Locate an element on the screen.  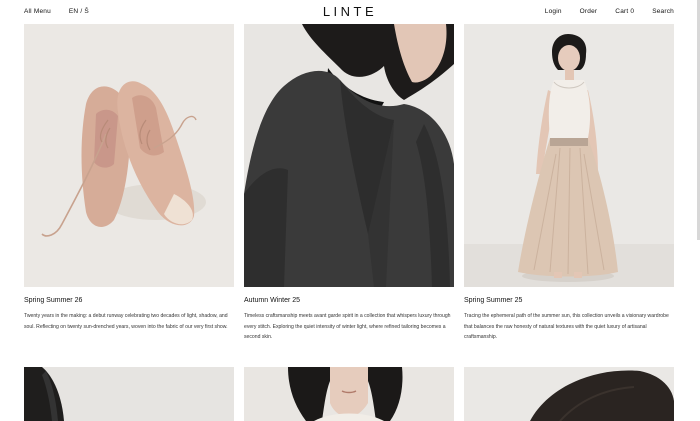
collection-image-hair is located at coordinates (569, 394).